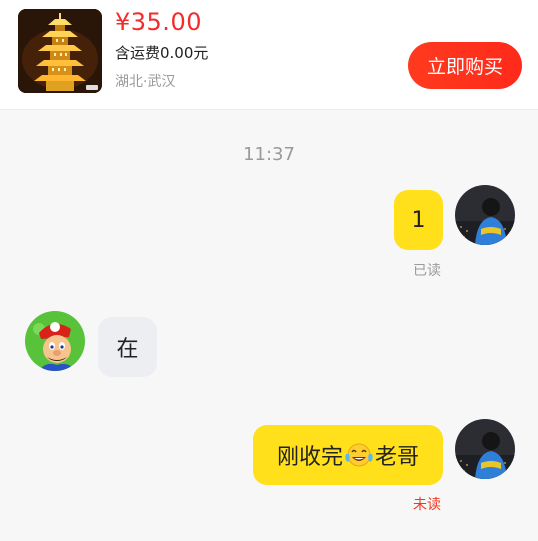  I want to click on message-text: 刚收完, so click(309, 457).